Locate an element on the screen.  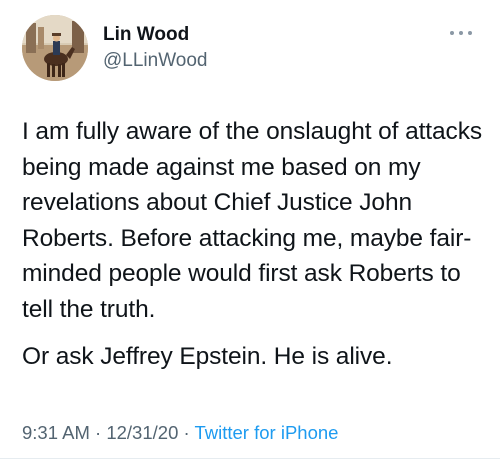
tweet-meta: 9:31 AM · 12/31/20 · Twitter for iPhone is located at coordinates (180, 433).